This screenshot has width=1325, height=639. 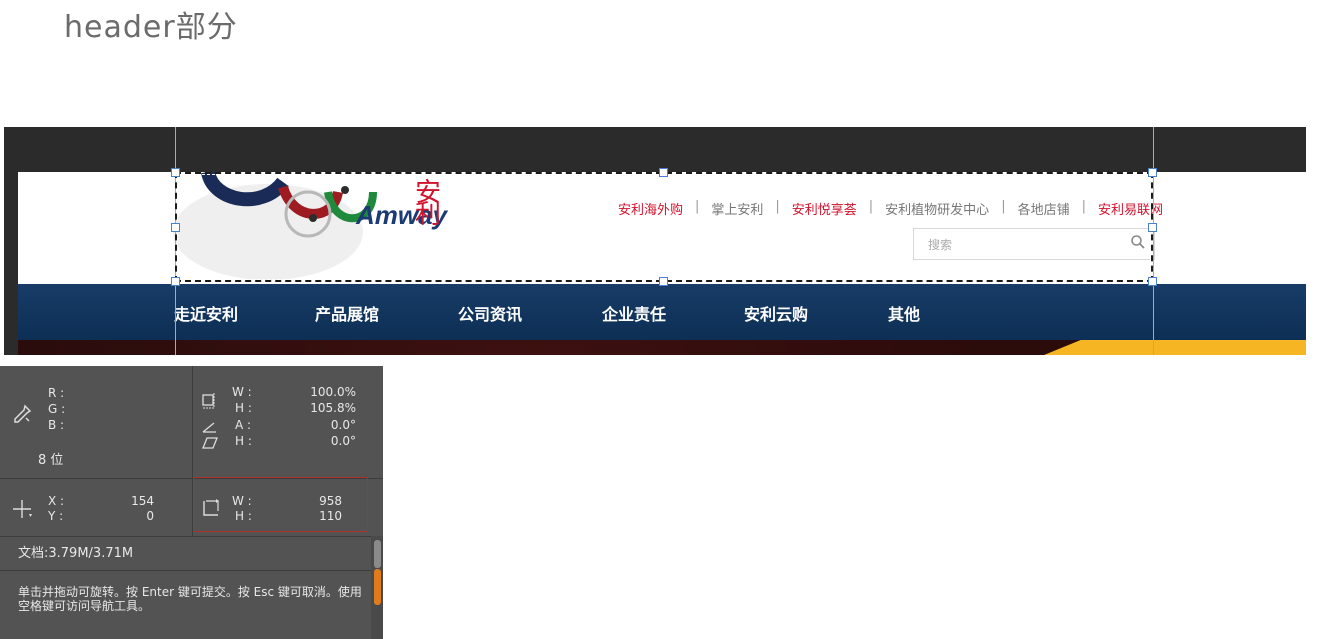 I want to click on transform-handle-bl, so click(x=175, y=281).